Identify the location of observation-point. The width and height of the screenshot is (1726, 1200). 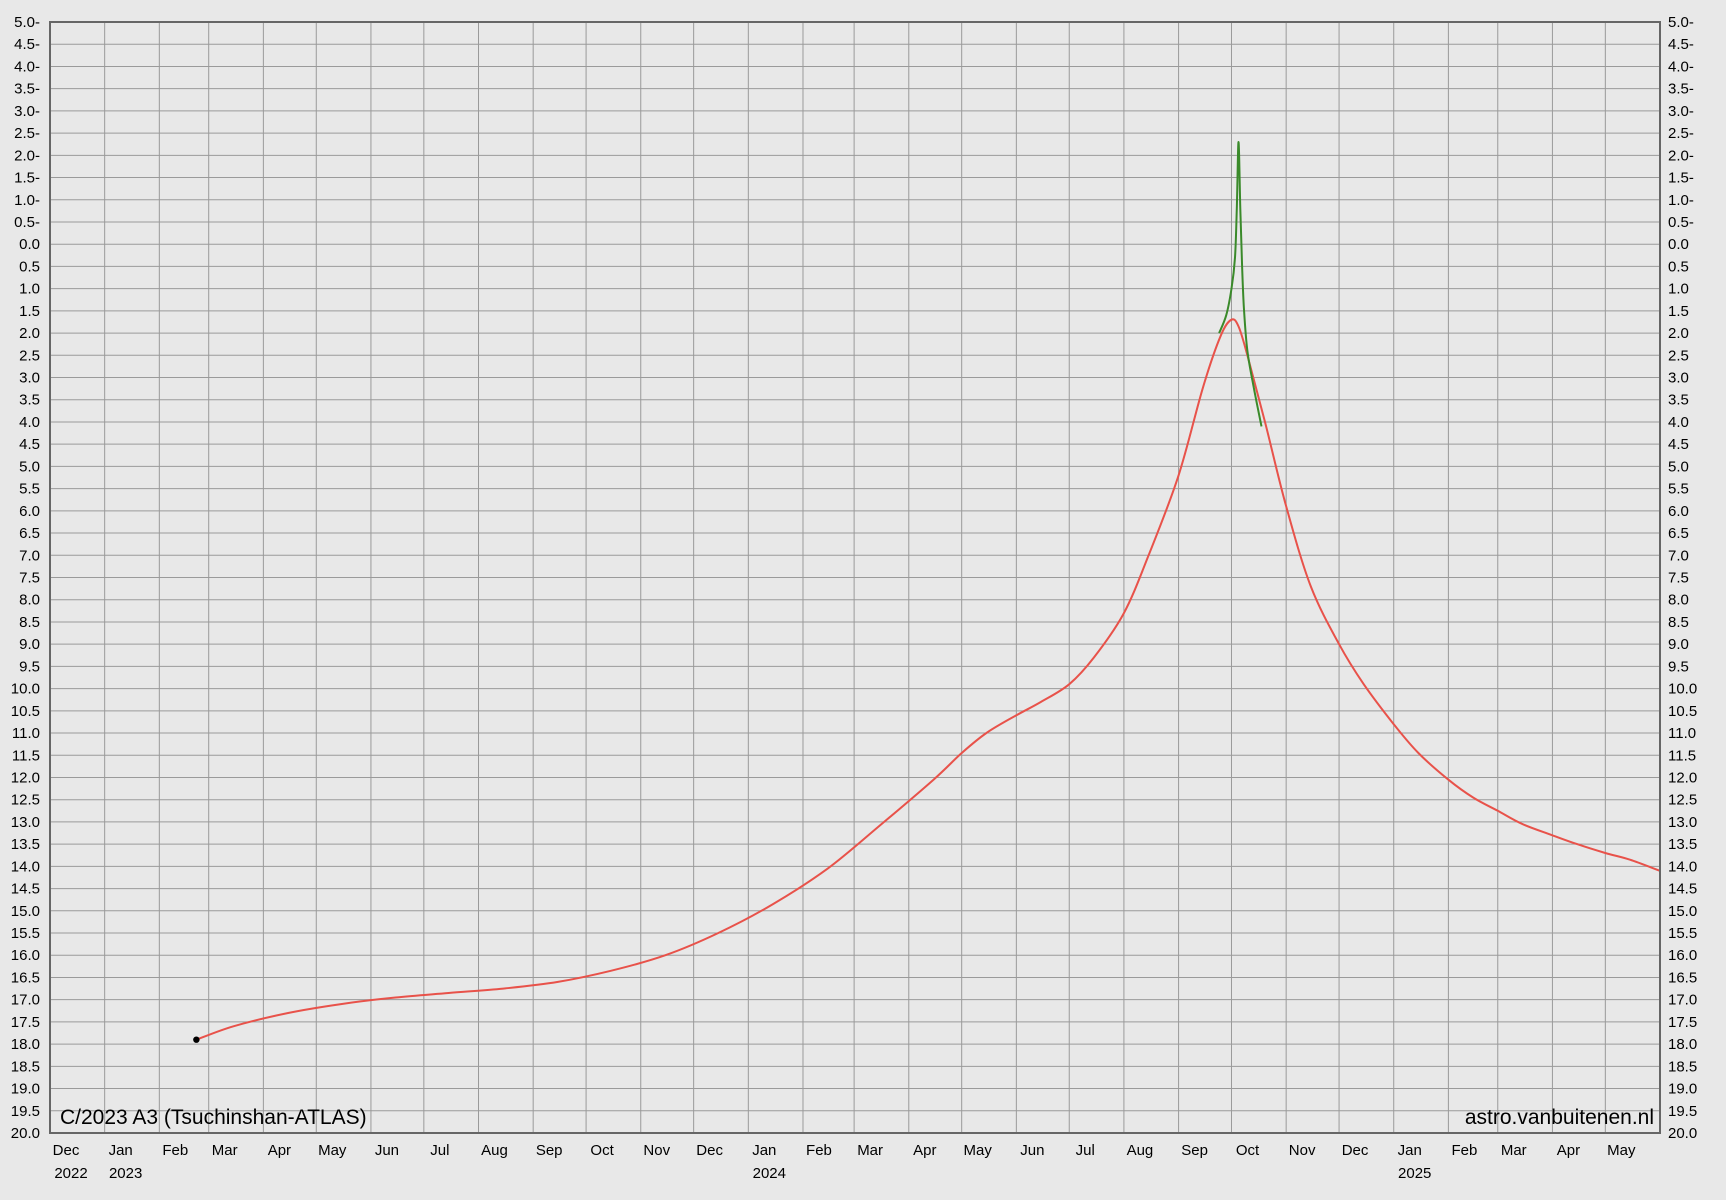
(196, 1039).